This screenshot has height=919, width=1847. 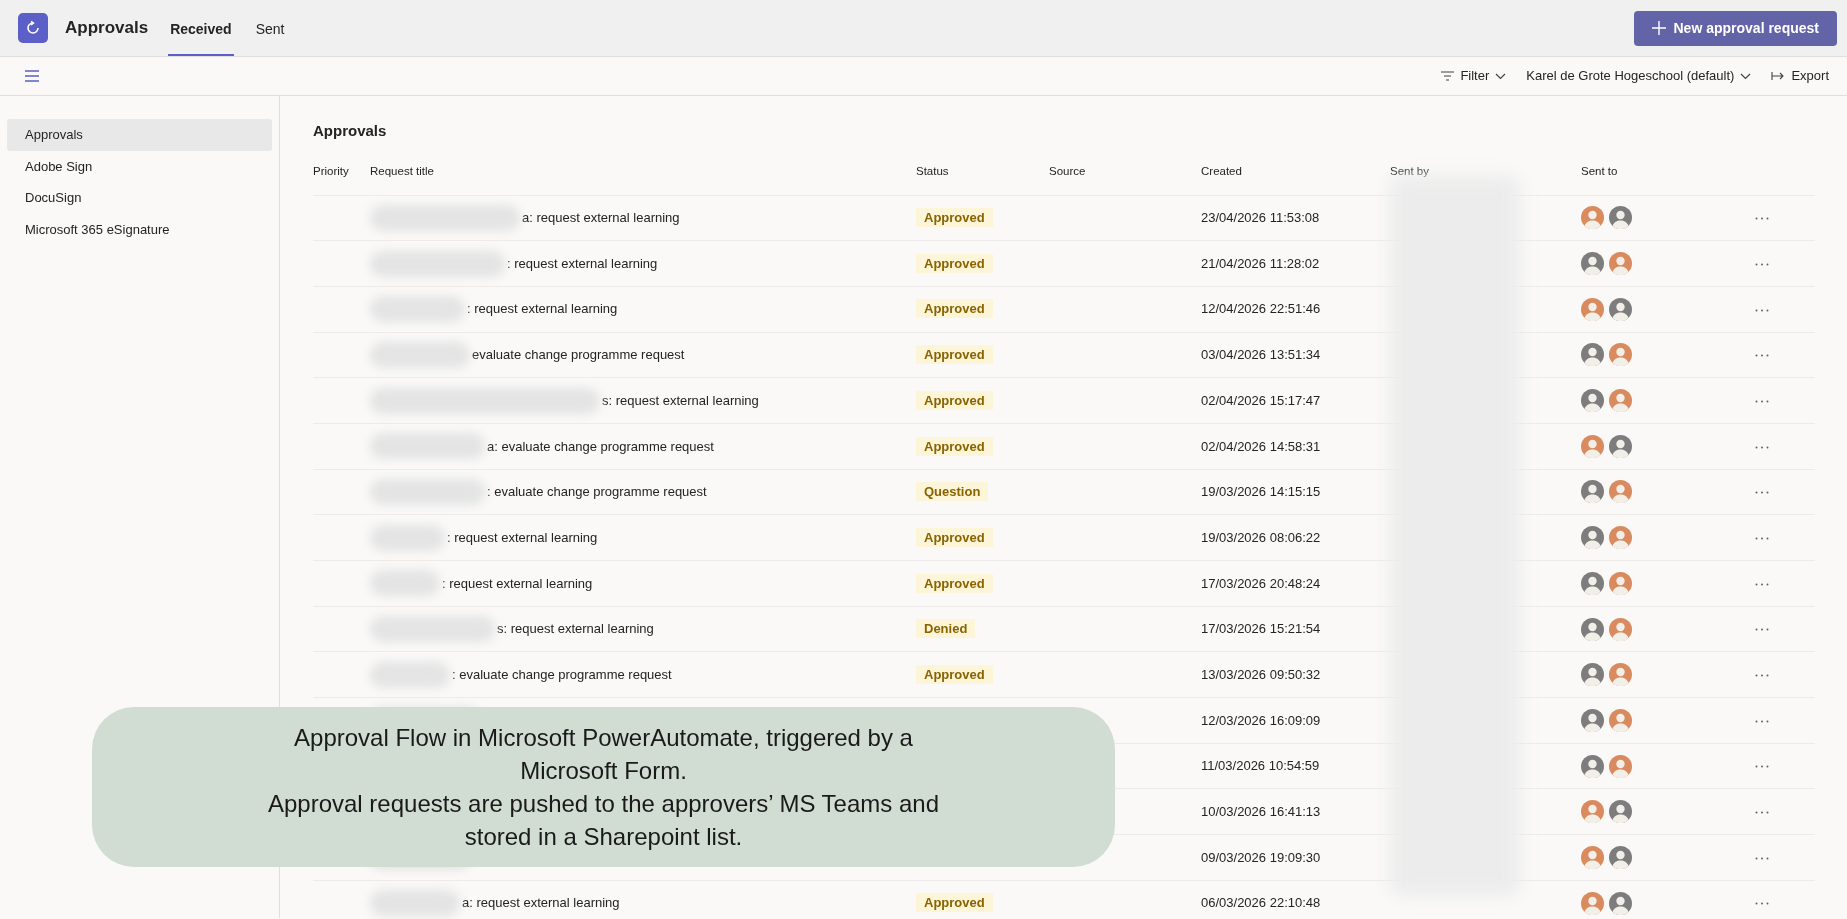 What do you see at coordinates (1474, 76) in the screenshot?
I see `filter-button: Filter` at bounding box center [1474, 76].